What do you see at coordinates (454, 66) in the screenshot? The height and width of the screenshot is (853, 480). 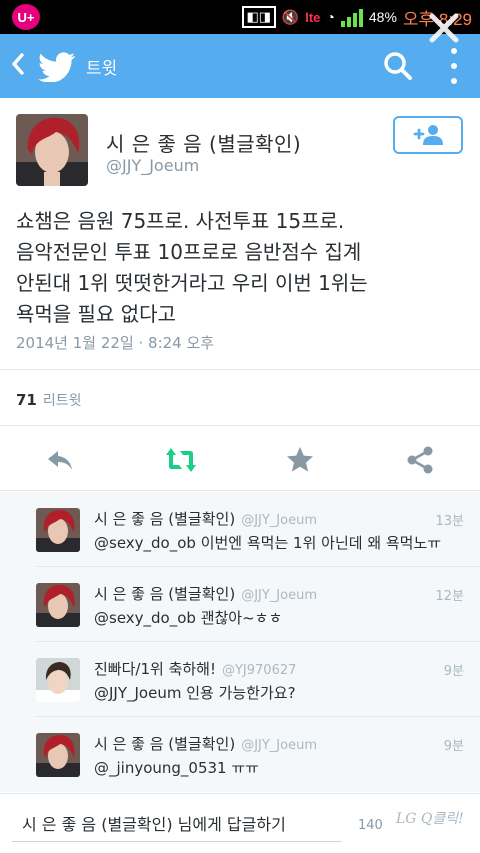 I see `overflow-menu-icon` at bounding box center [454, 66].